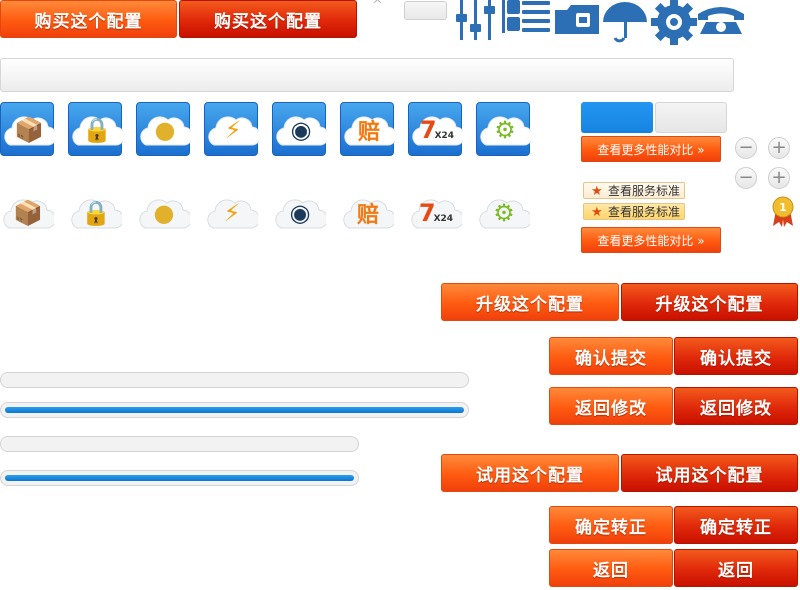 Image resolution: width=800 pixels, height=590 pixels. I want to click on list-icon, so click(536, 16).